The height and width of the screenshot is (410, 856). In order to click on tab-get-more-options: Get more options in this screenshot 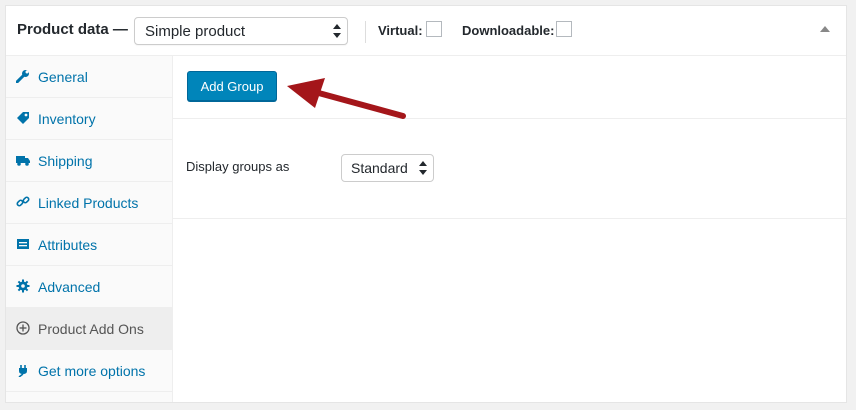, I will do `click(89, 371)`.